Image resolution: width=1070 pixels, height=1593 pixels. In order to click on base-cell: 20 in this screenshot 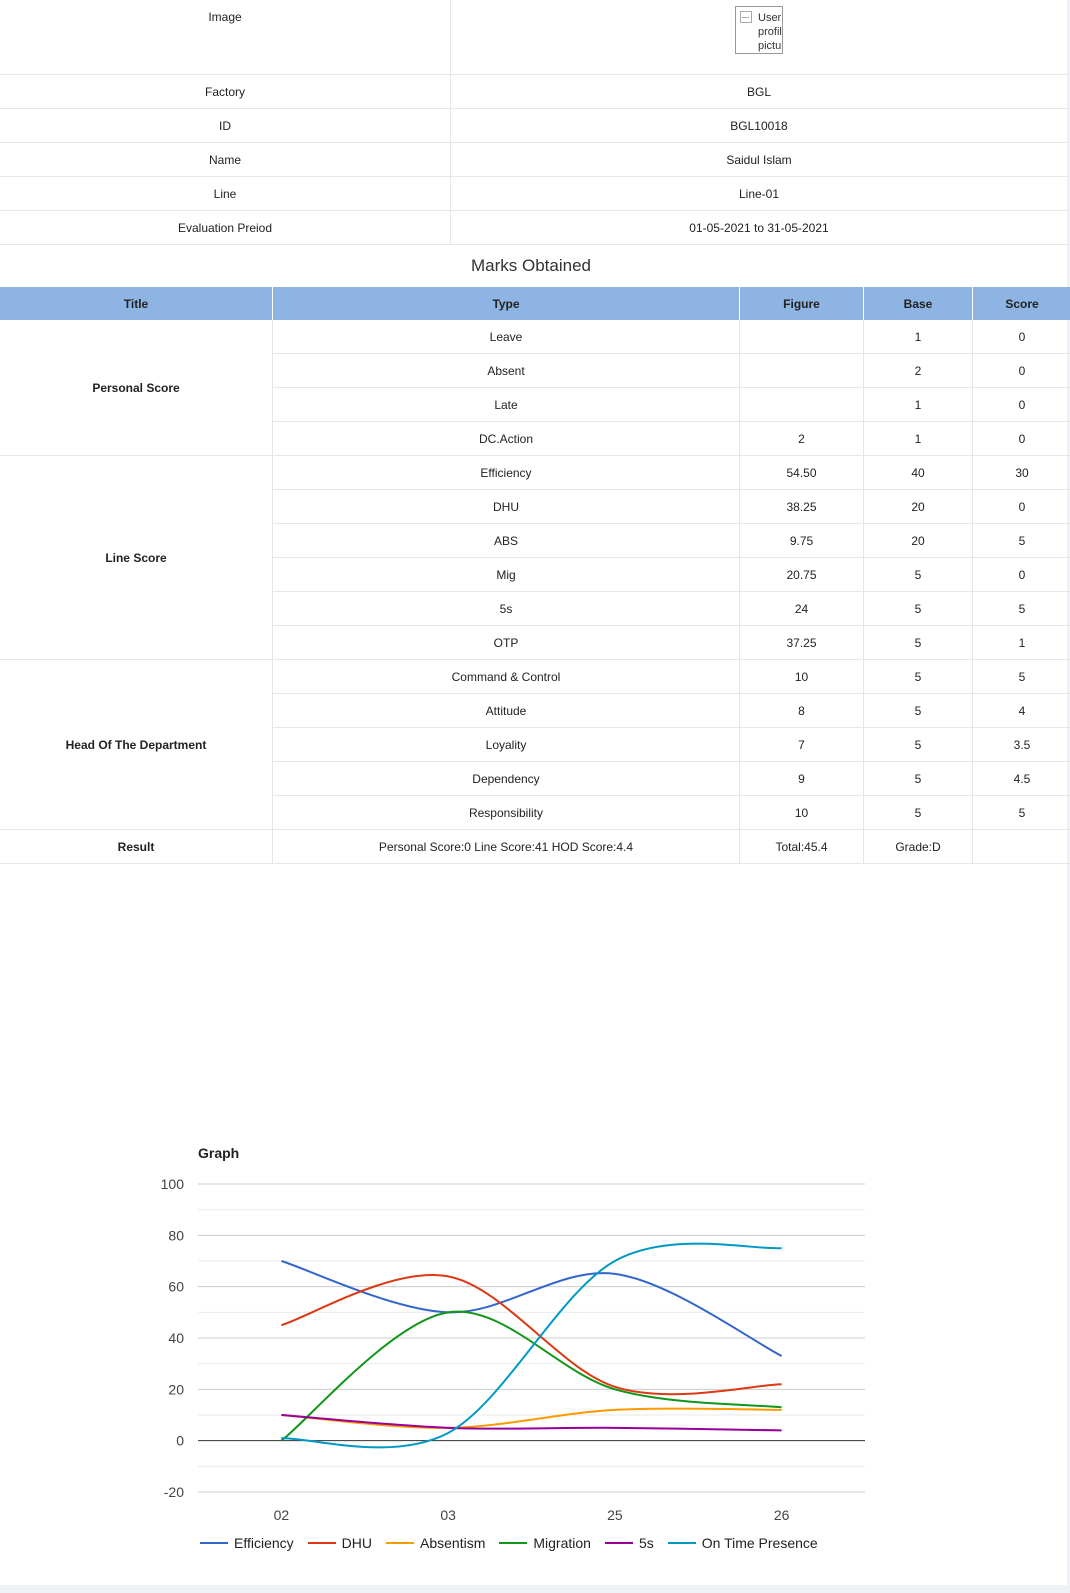, I will do `click(918, 540)`.